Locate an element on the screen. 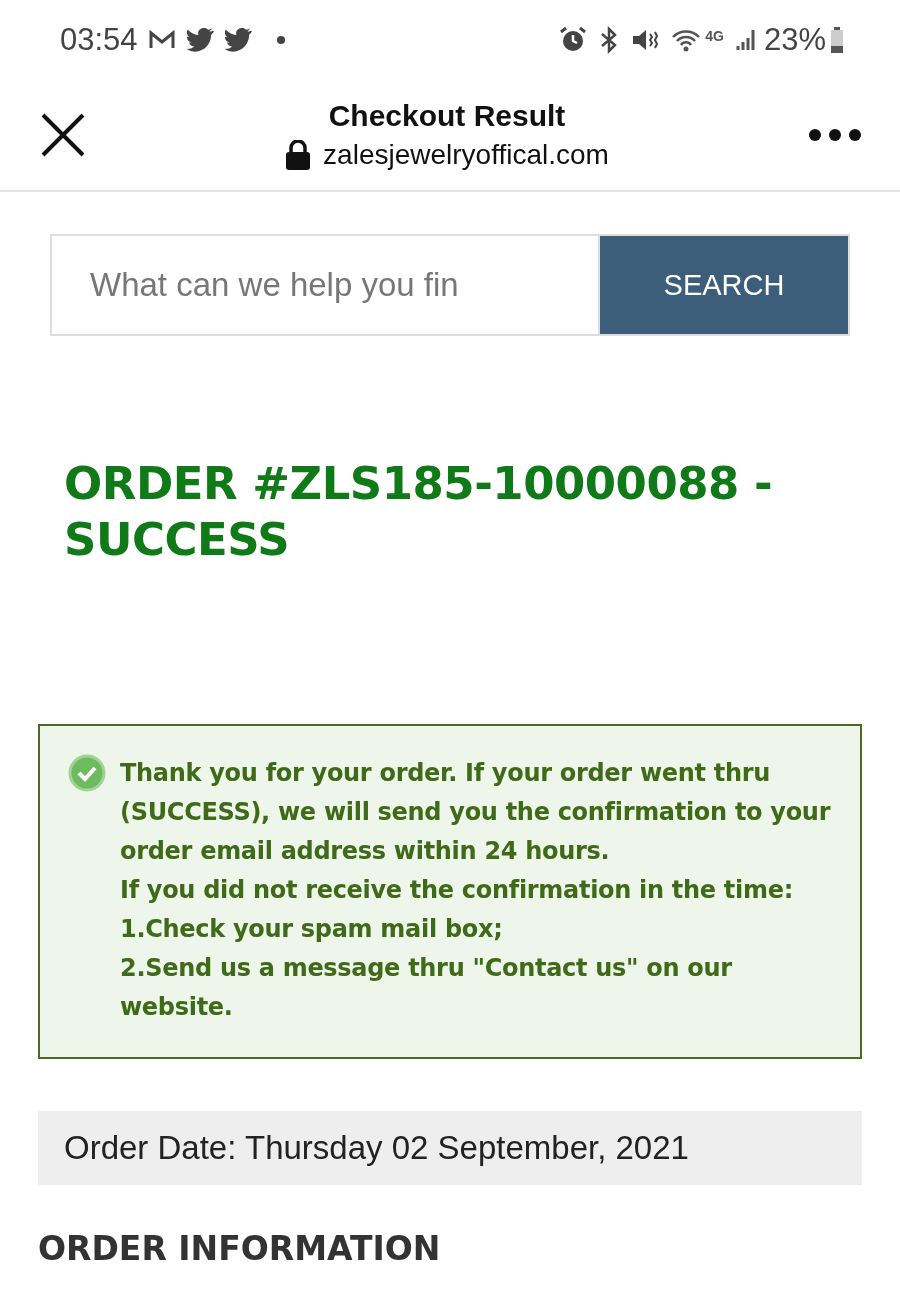  check-circle-icon is located at coordinates (87, 773).